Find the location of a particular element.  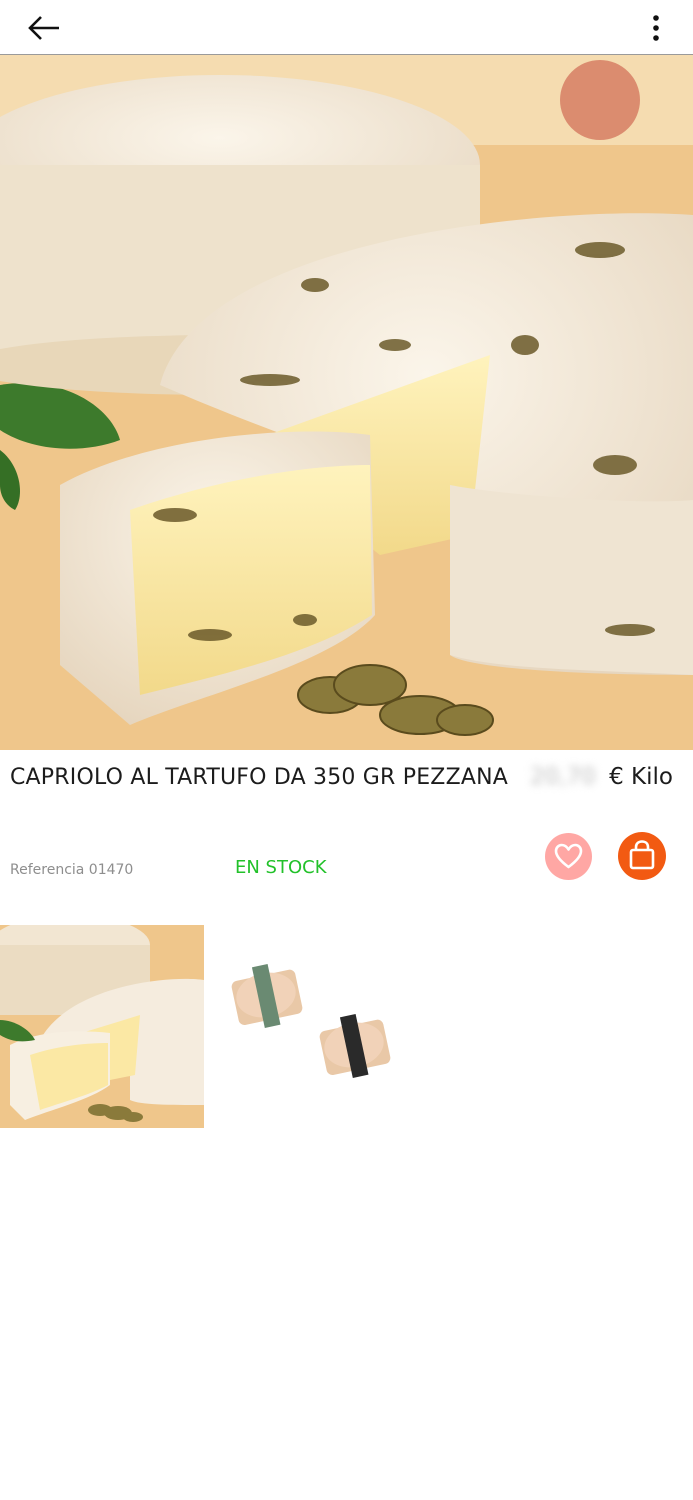

price-unit: € Kilo is located at coordinates (641, 777).